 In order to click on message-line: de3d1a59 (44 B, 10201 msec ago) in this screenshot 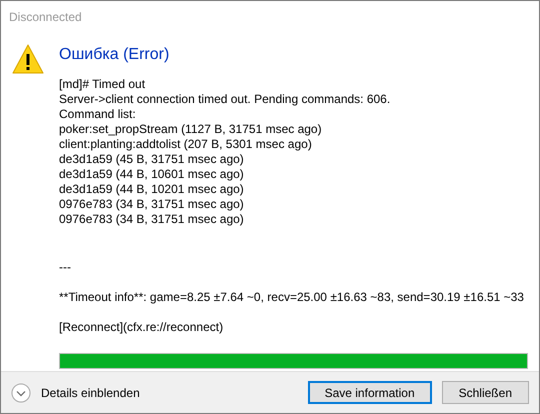, I will do `click(152, 189)`.